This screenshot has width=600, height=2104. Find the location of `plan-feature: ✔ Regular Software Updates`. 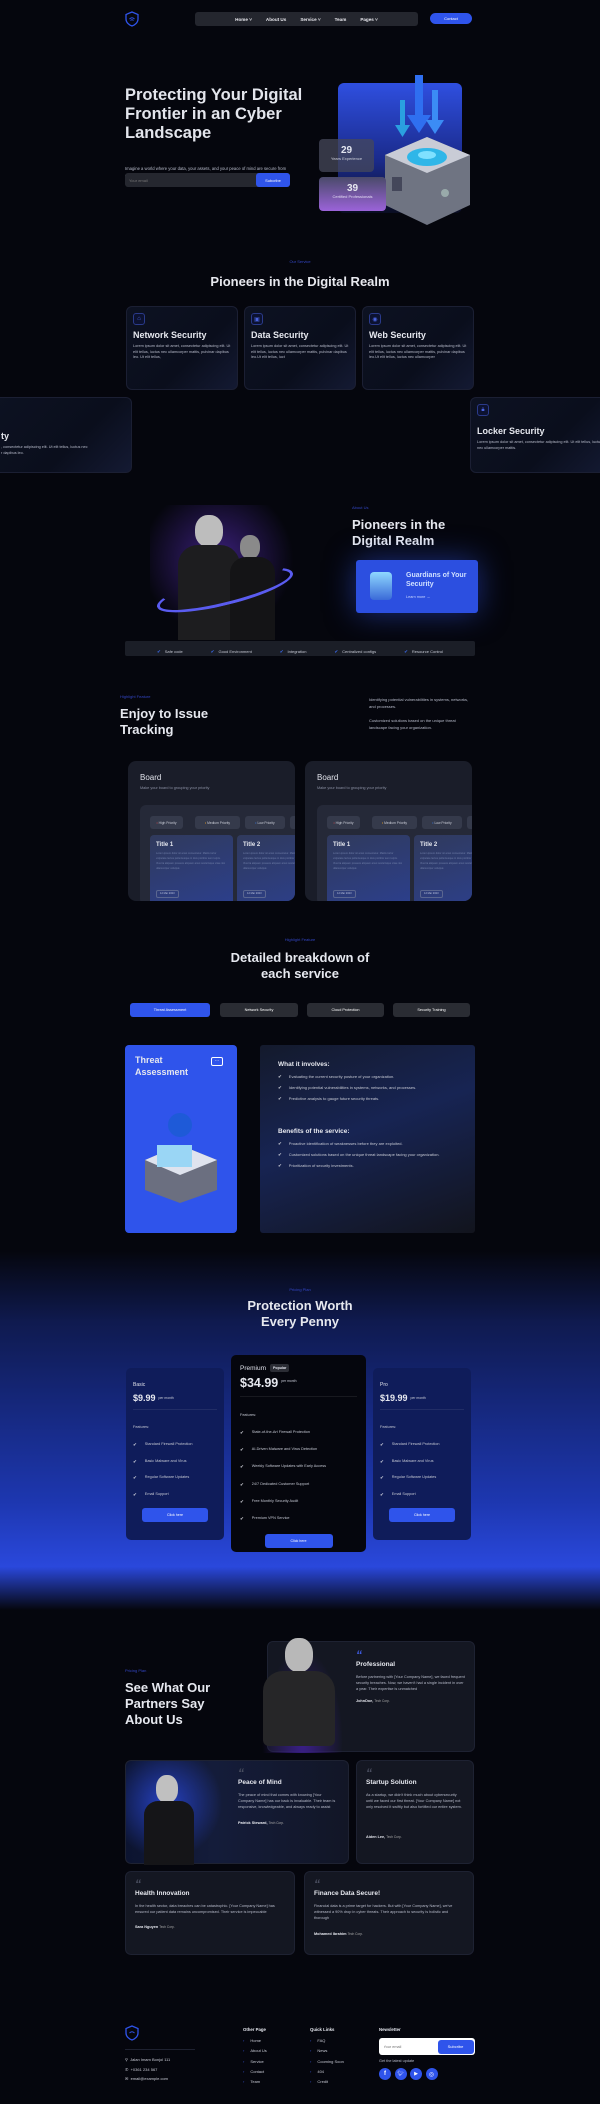

plan-feature: ✔ Regular Software Updates is located at coordinates (408, 1477).